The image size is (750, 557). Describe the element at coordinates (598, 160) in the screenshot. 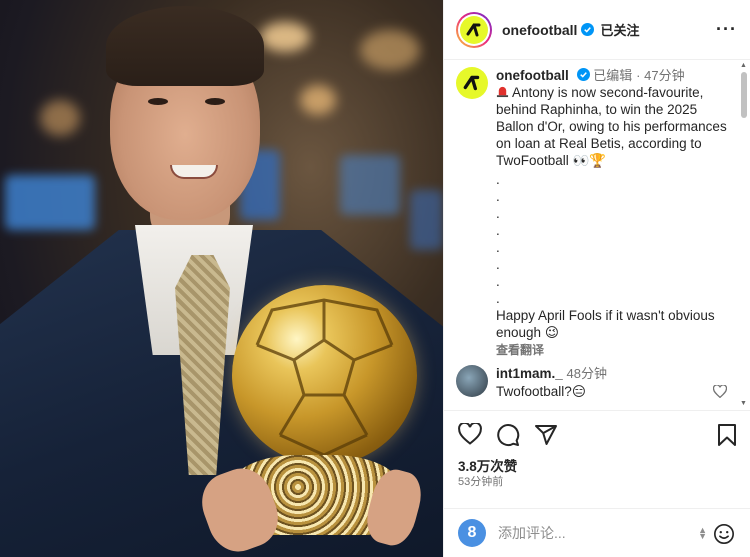

I see `trophy-emoji: 🏆` at that location.